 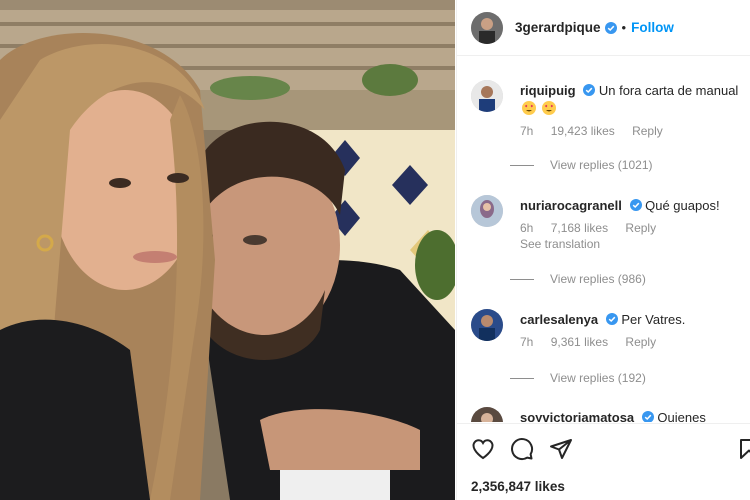 What do you see at coordinates (682, 205) in the screenshot?
I see `comment-text: Qué guapos!` at bounding box center [682, 205].